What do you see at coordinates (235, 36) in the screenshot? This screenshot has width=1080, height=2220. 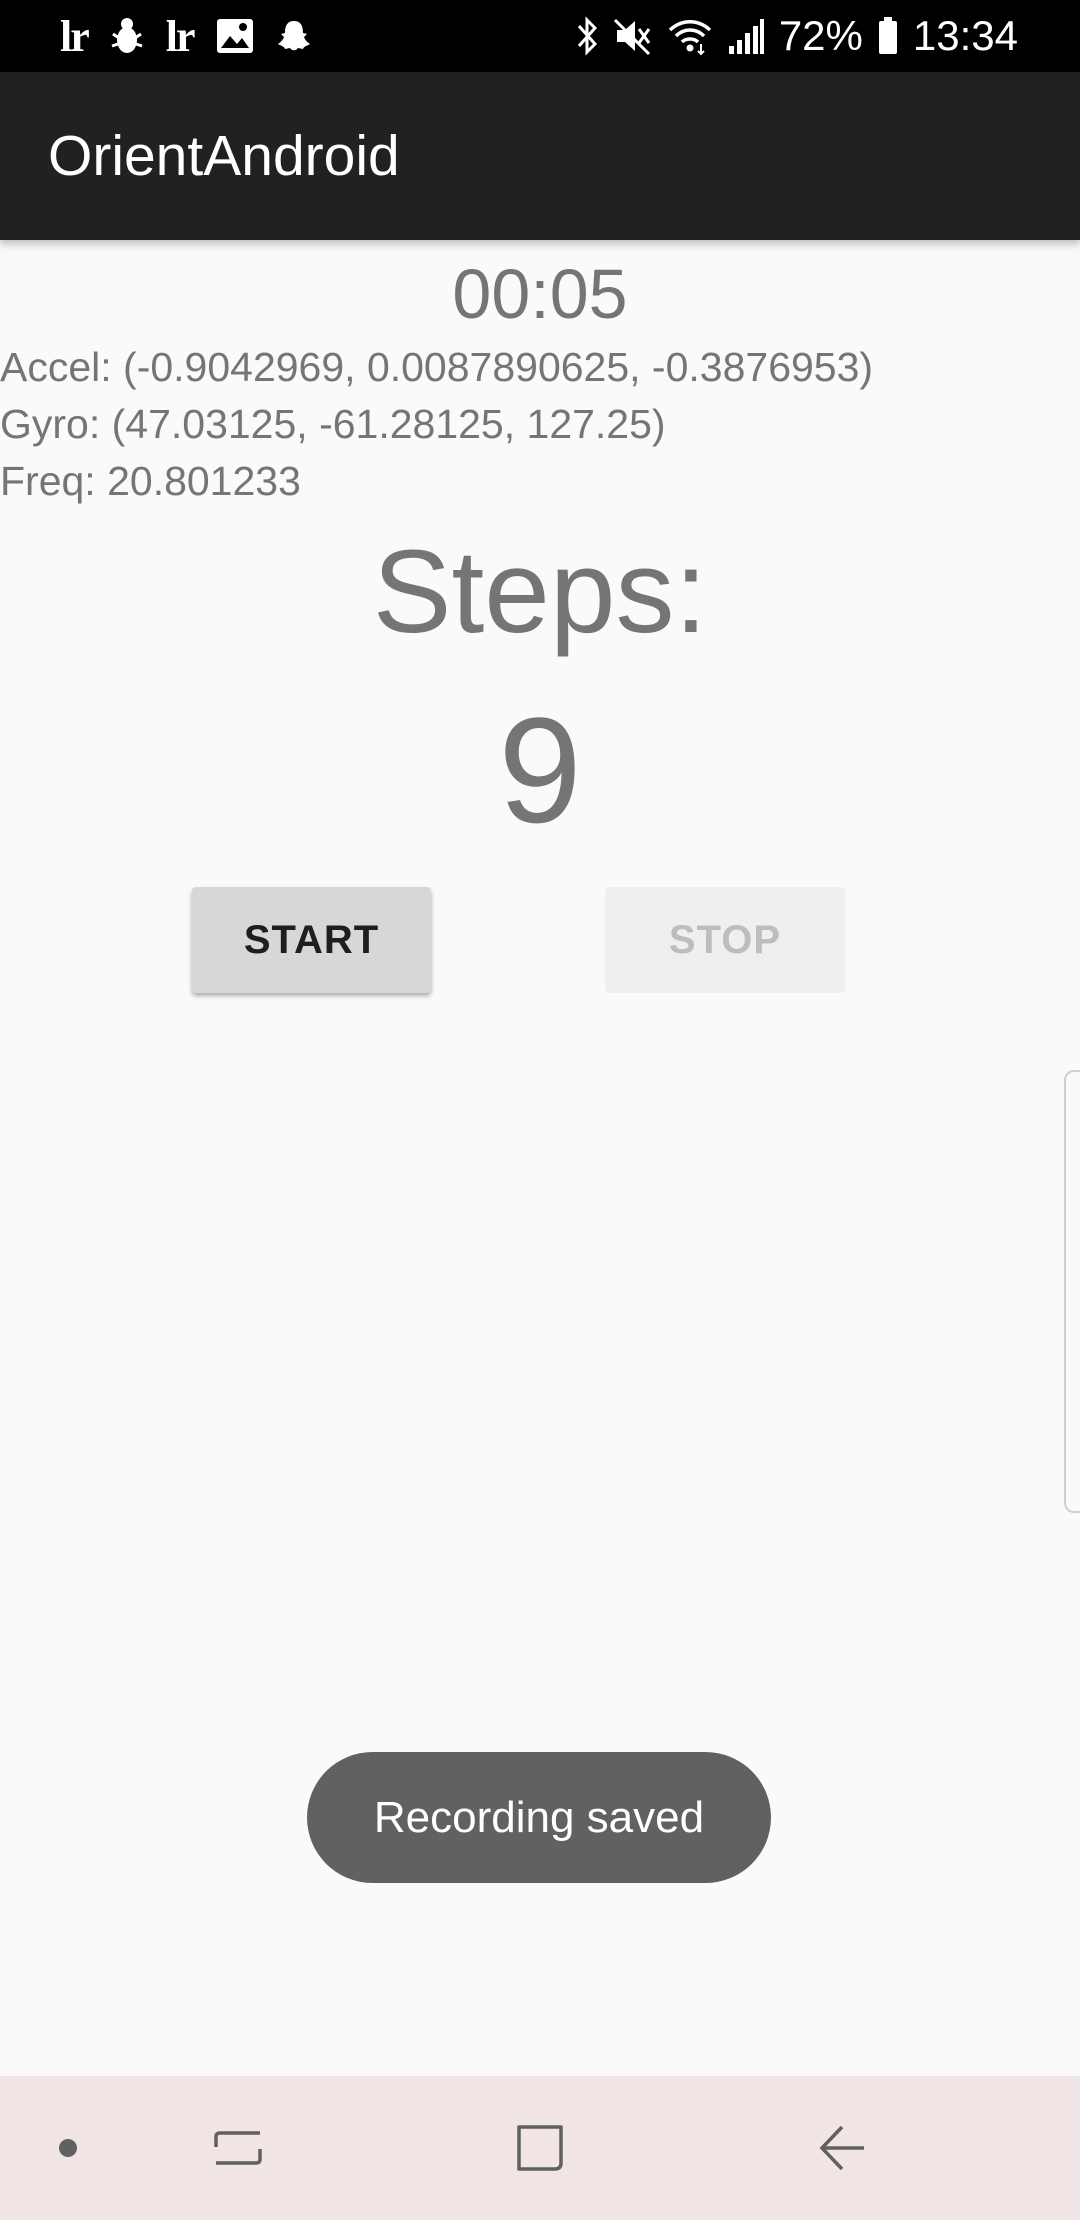 I see `image-icon` at bounding box center [235, 36].